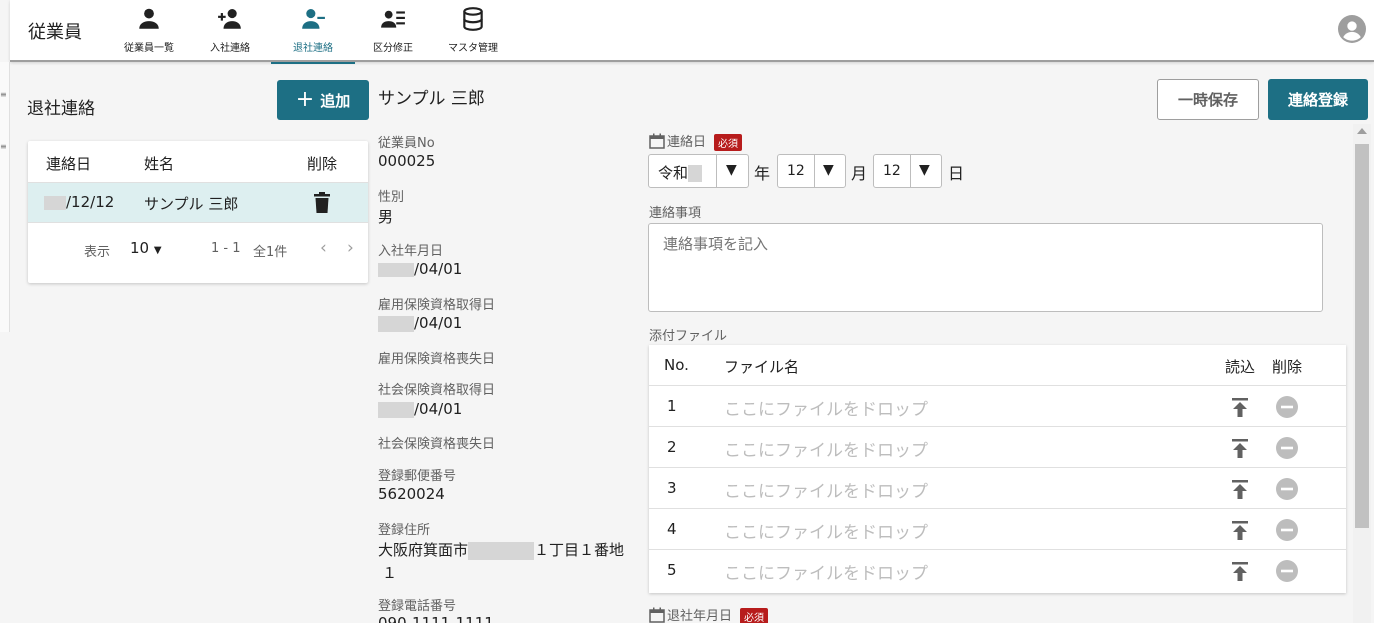  What do you see at coordinates (159, 163) in the screenshot?
I see `column-header-name: 姓名` at bounding box center [159, 163].